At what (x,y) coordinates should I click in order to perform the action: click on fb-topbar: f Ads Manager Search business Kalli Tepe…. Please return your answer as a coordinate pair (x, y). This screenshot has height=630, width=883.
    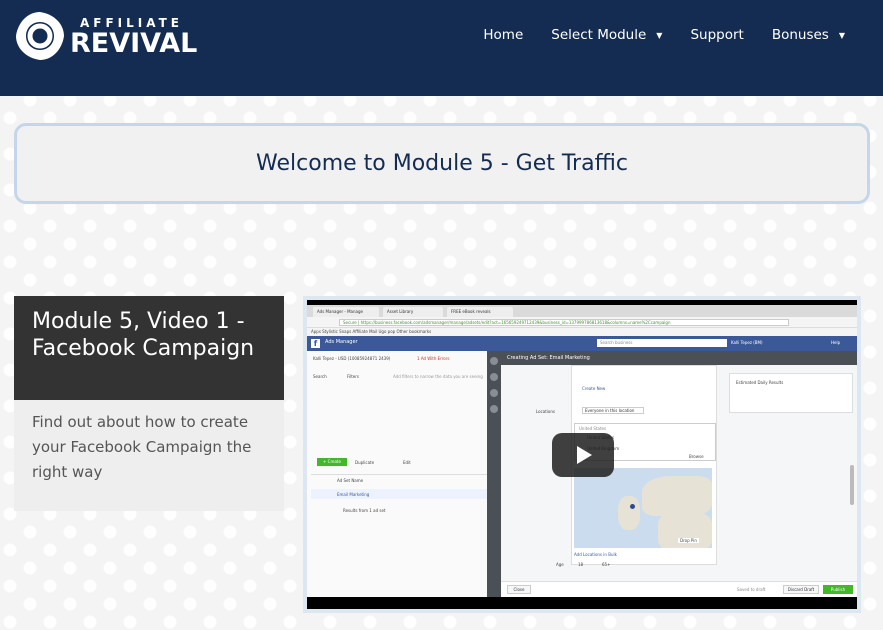
    Looking at the image, I should click on (582, 343).